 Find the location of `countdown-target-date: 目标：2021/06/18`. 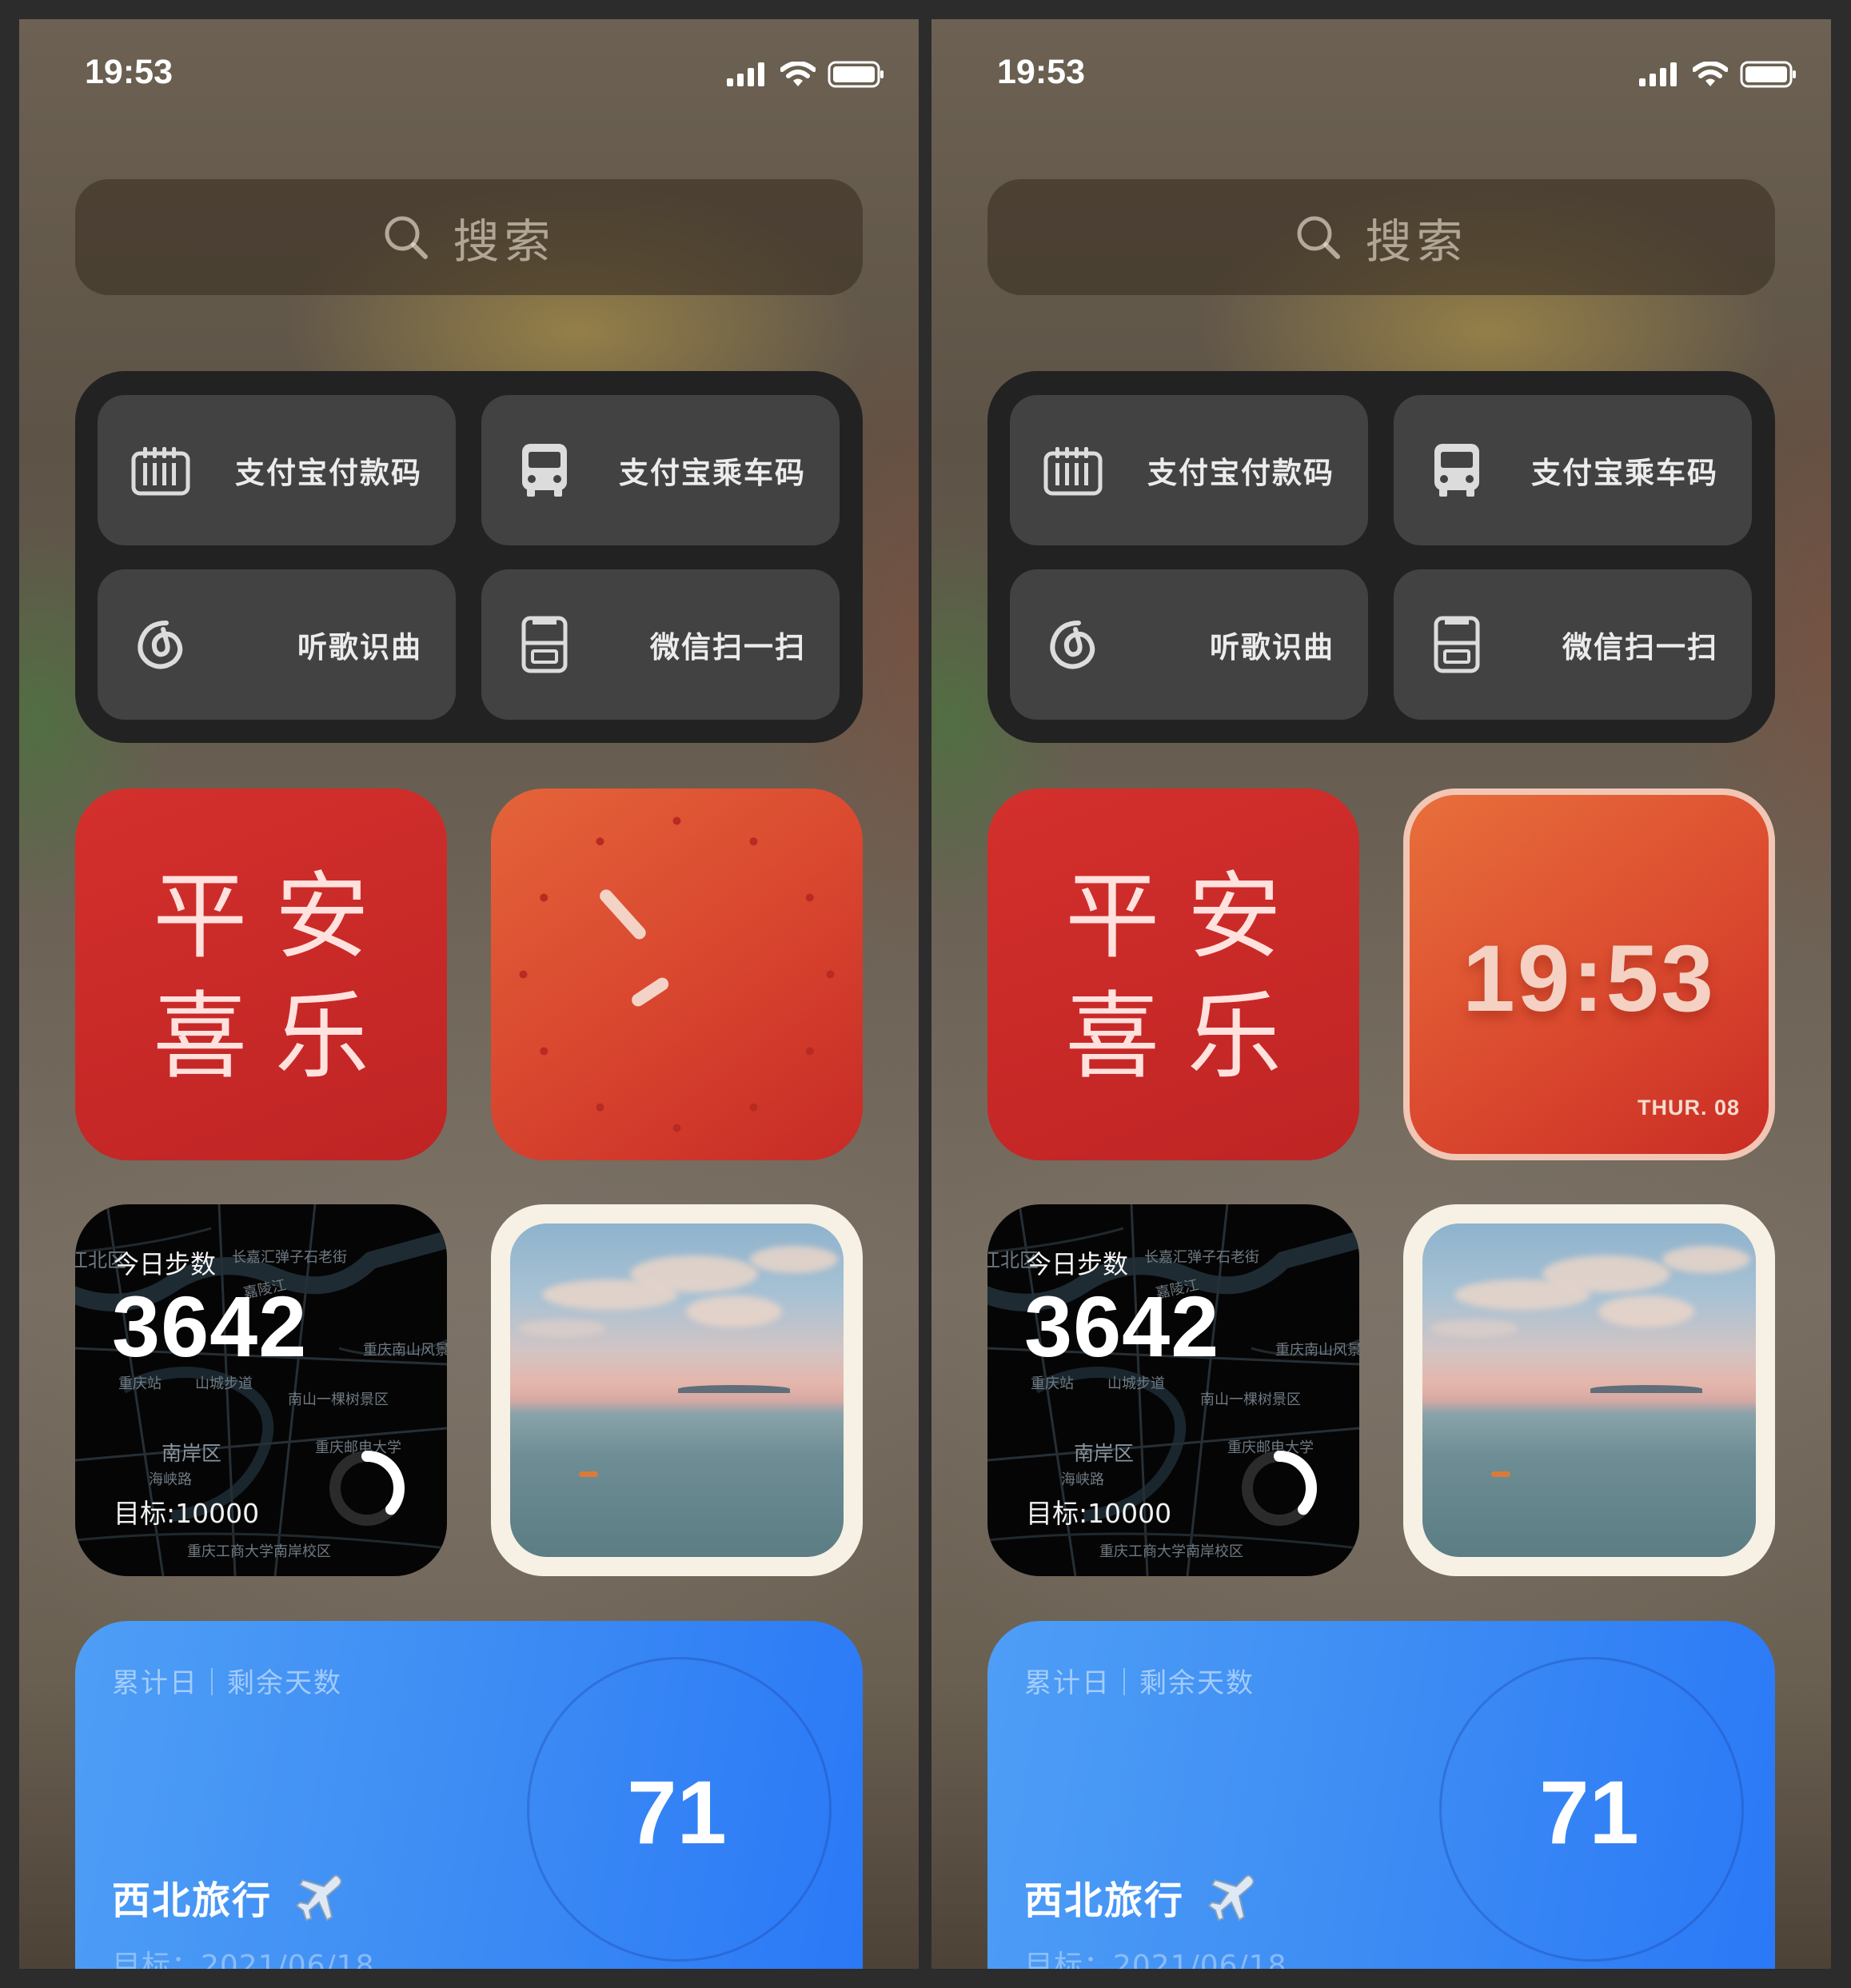

countdown-target-date: 目标：2021/06/18 is located at coordinates (244, 1959).